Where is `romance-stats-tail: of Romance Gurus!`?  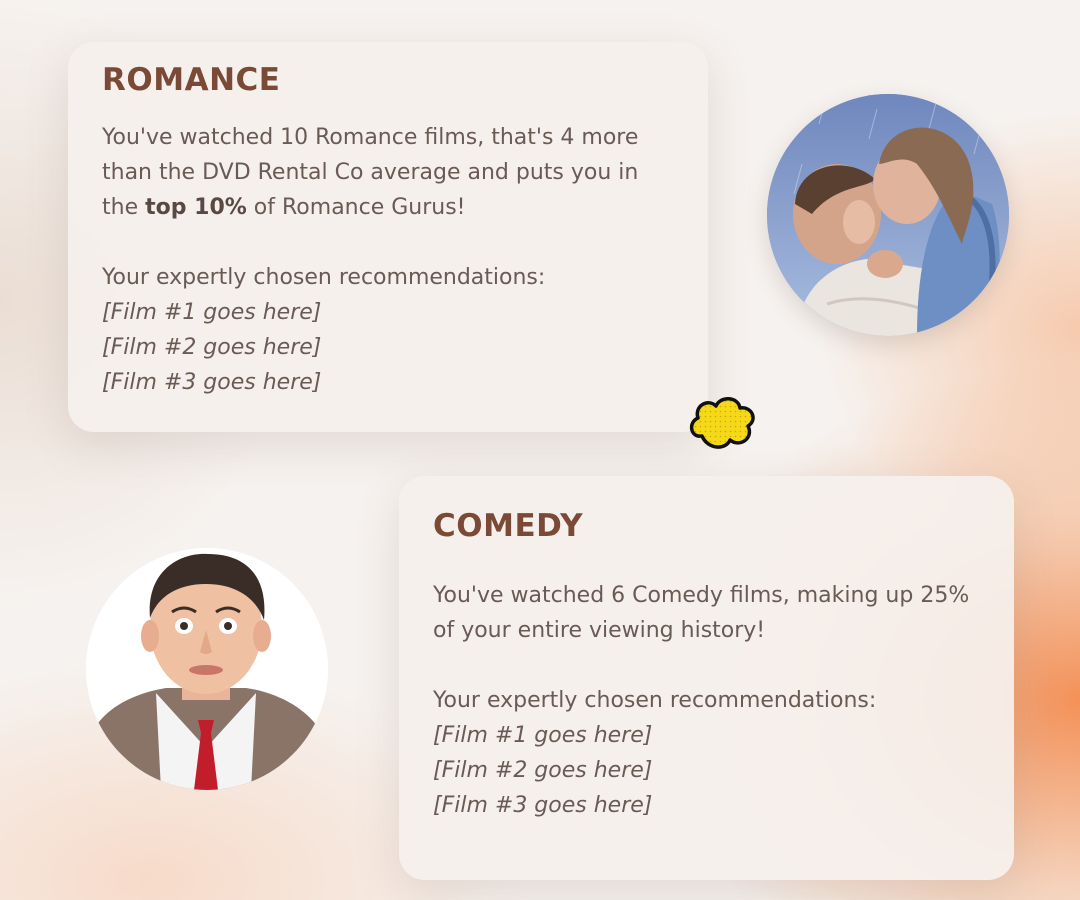 romance-stats-tail: of Romance Gurus! is located at coordinates (356, 207).